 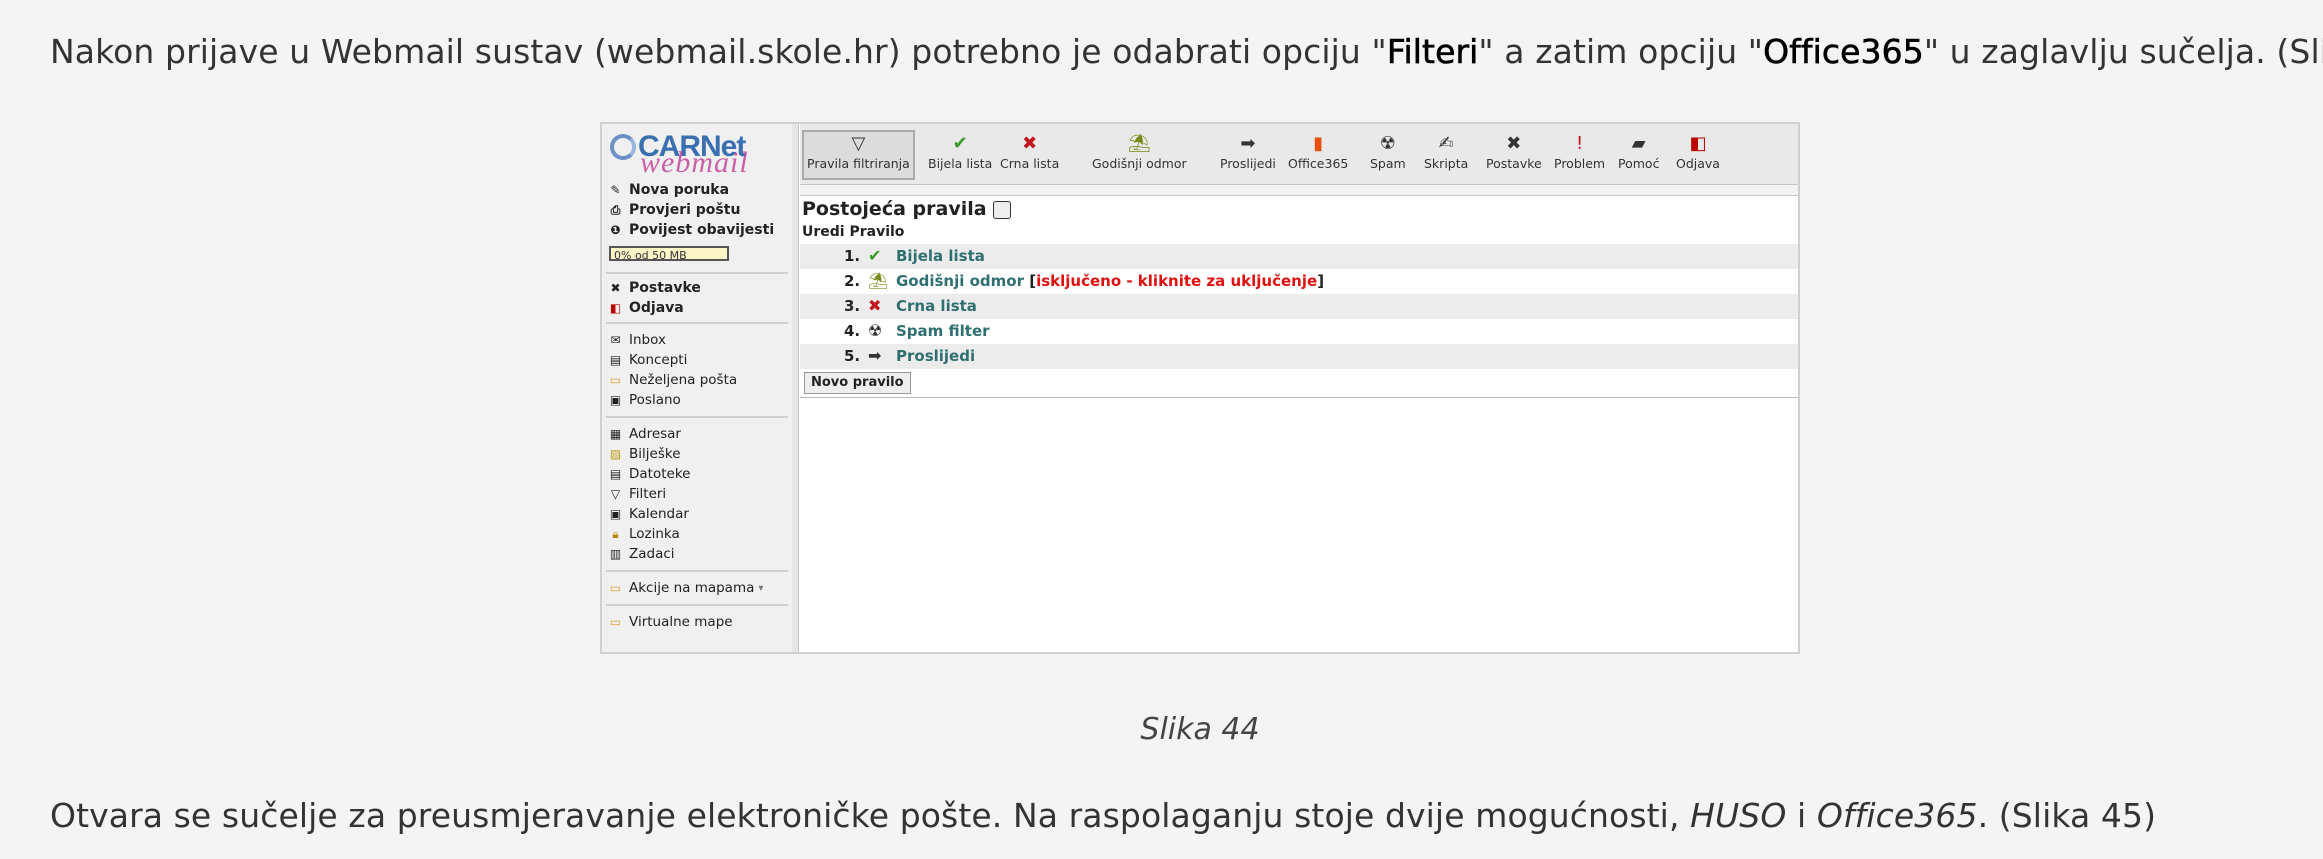 What do you see at coordinates (644, 454) in the screenshot?
I see `app-notes: ▨ Bilješke` at bounding box center [644, 454].